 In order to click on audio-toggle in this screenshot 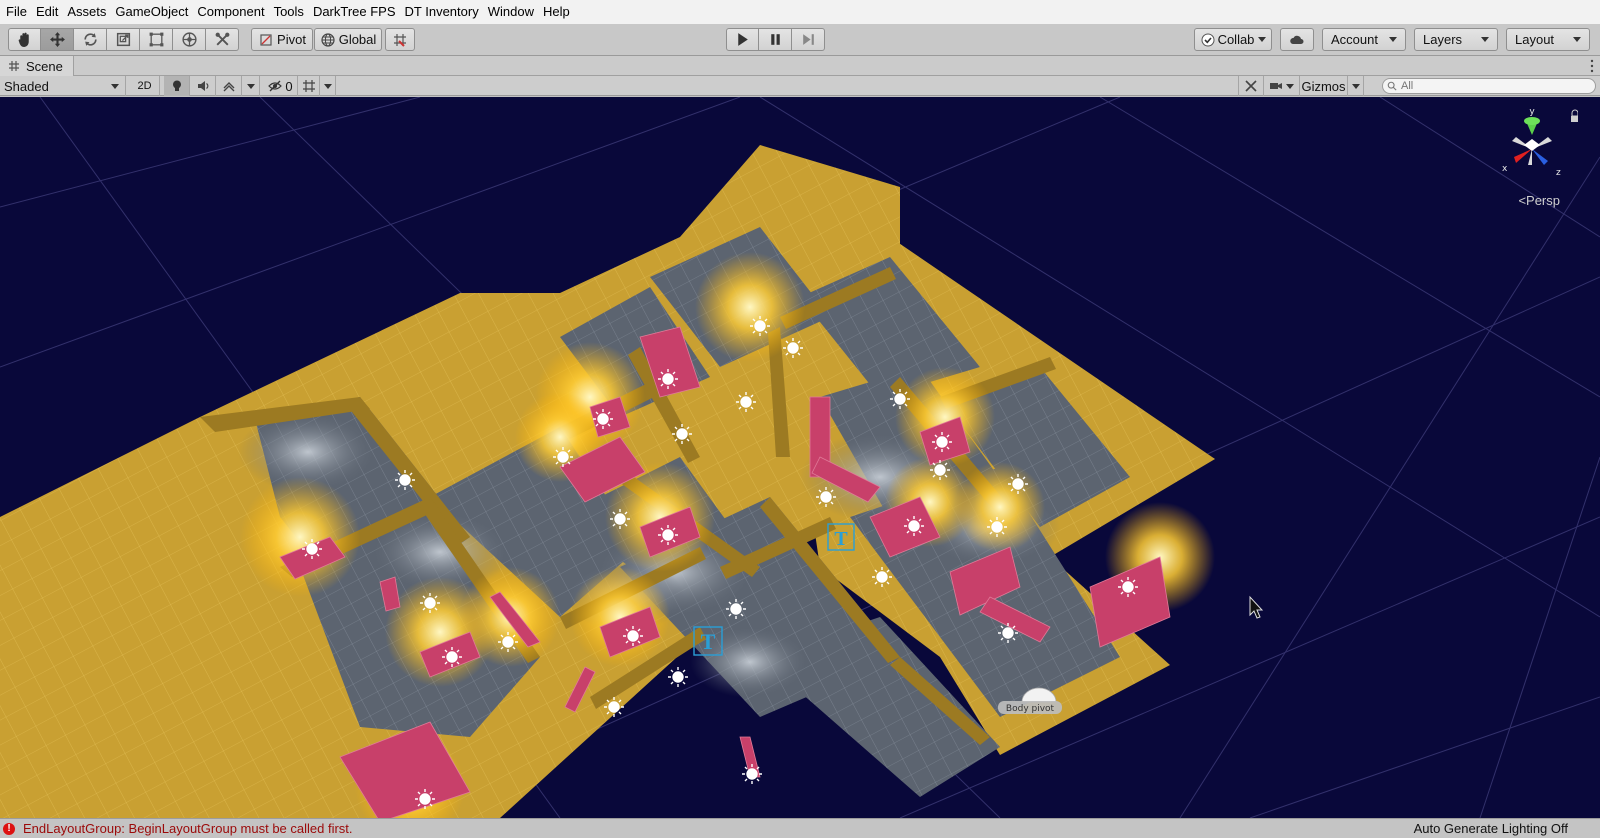, I will do `click(203, 86)`.